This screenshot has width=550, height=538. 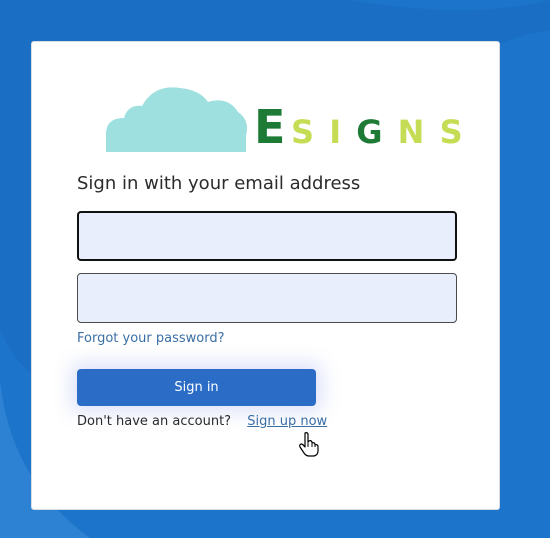 I want to click on page-title: Sign in with your email address, so click(x=219, y=183).